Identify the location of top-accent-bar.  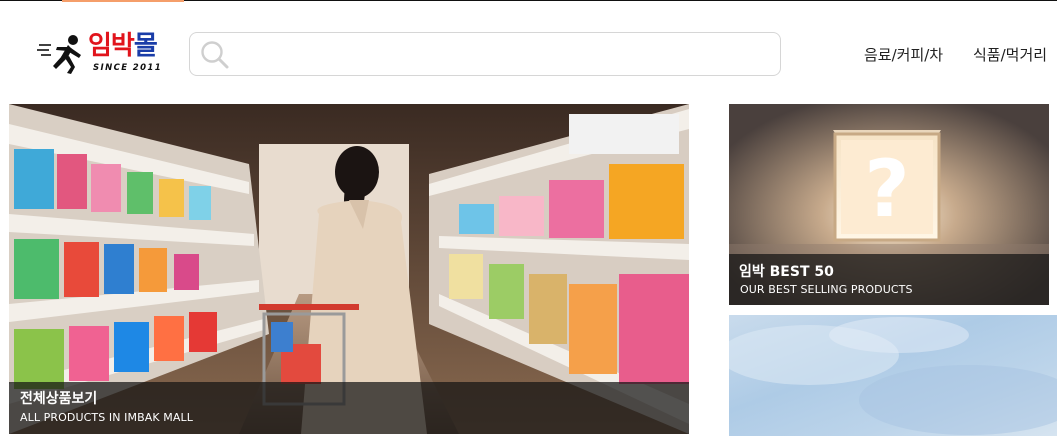
(123, 1).